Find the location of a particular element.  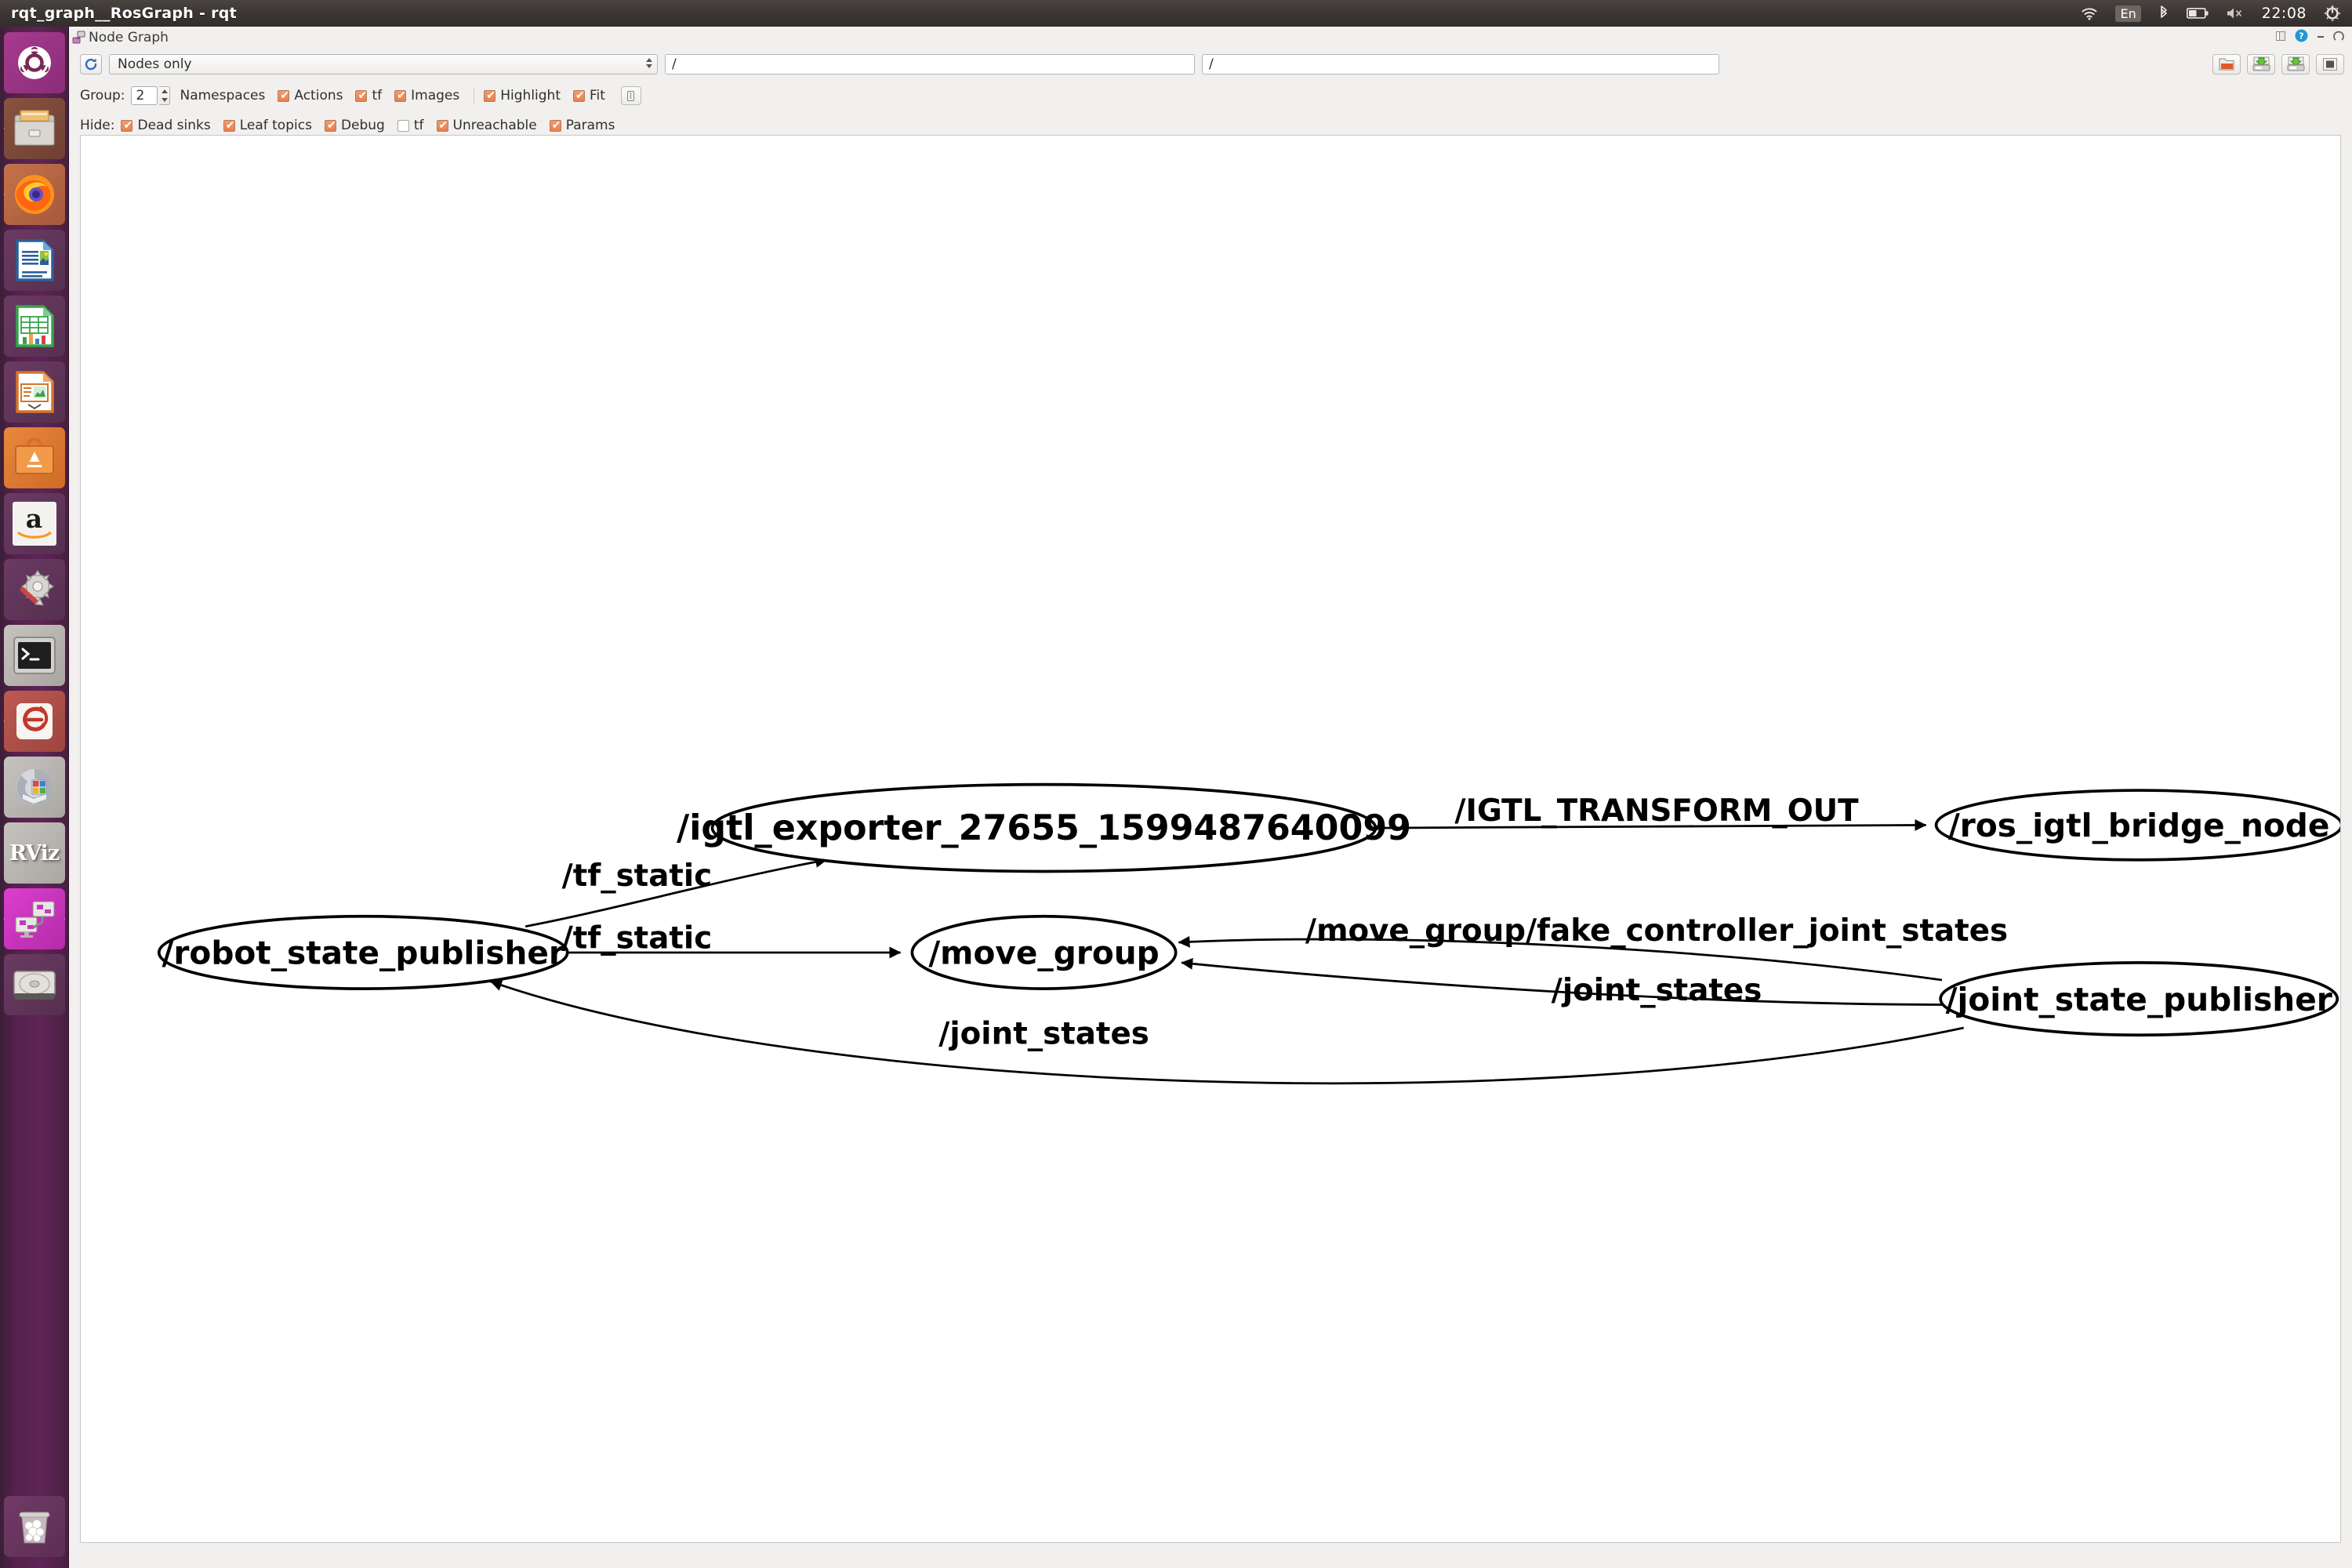

checkbox-params-label: Params is located at coordinates (590, 125).